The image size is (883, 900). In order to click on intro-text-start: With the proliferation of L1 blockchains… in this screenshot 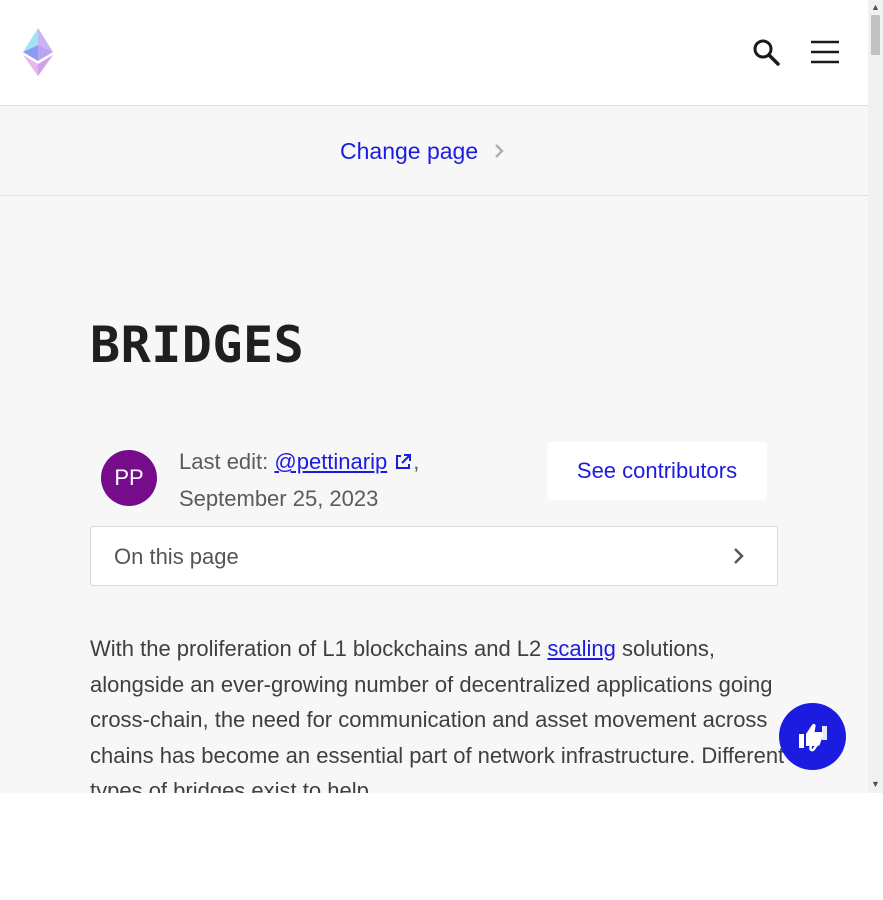, I will do `click(319, 648)`.